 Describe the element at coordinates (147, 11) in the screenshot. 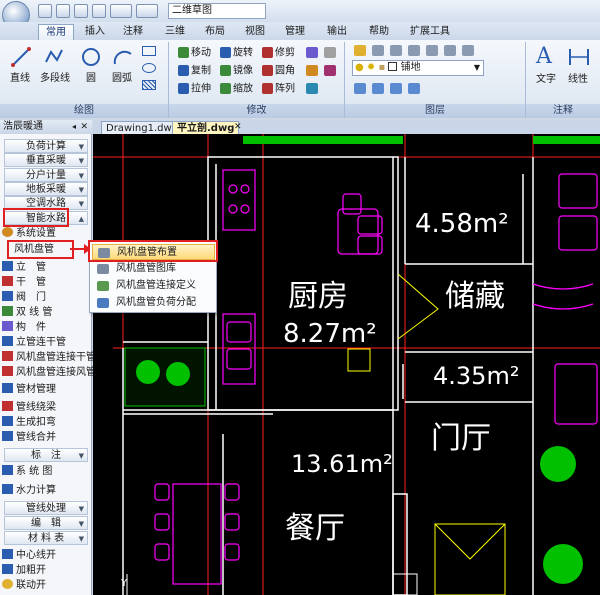

I see `redo-icon` at that location.